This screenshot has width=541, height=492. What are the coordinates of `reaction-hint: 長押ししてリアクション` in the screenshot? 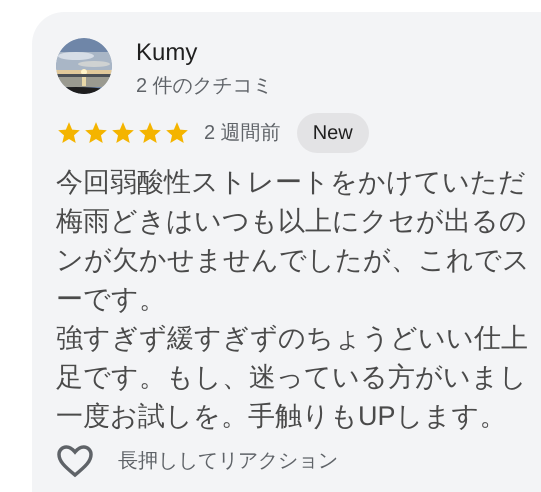 It's located at (228, 461).